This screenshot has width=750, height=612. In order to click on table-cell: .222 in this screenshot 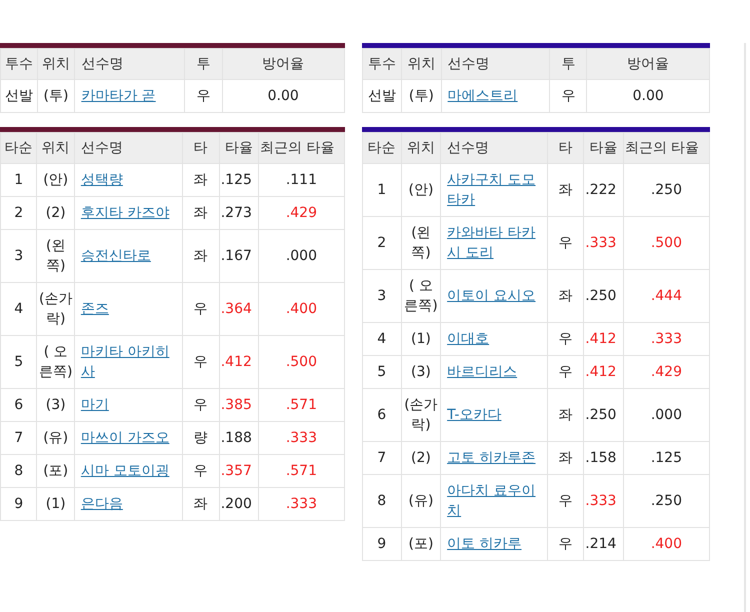, I will do `click(604, 190)`.